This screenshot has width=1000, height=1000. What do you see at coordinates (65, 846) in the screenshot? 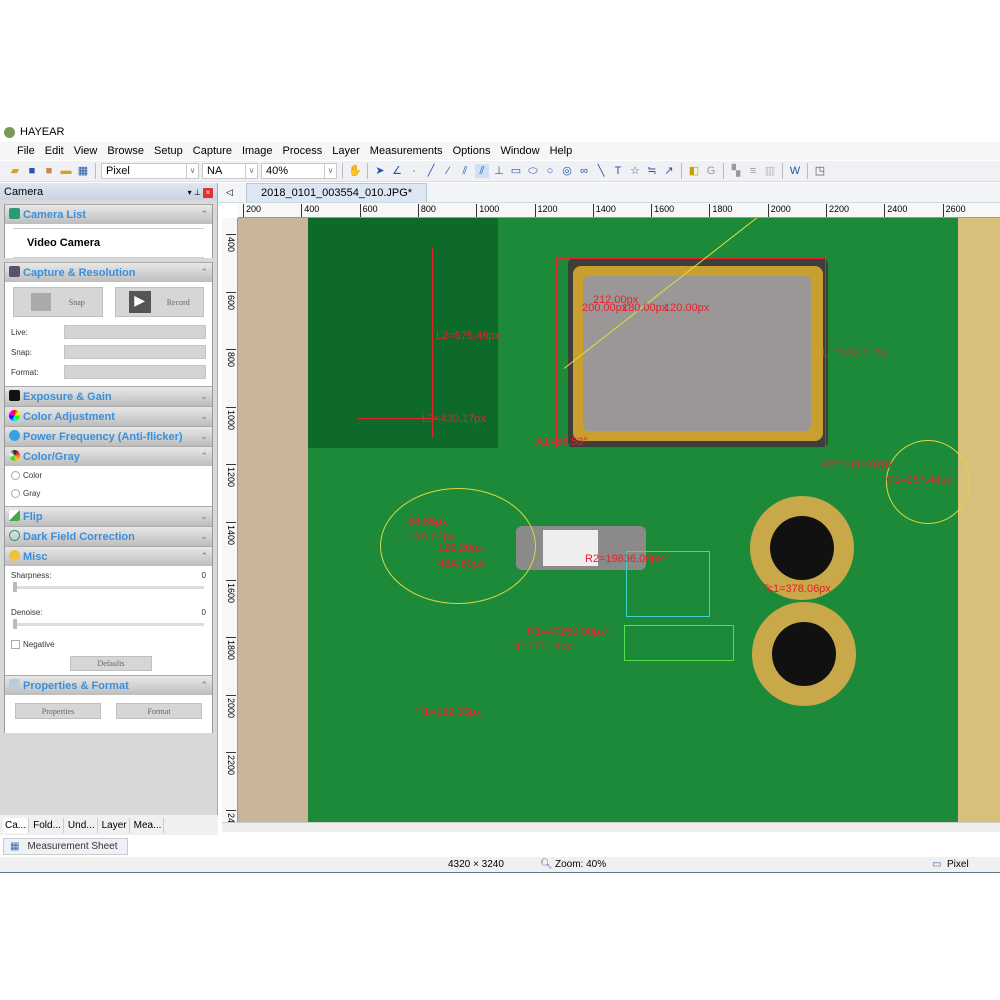
I see `measurement-sheet-tab: ▦ Measurement Sheet` at bounding box center [65, 846].